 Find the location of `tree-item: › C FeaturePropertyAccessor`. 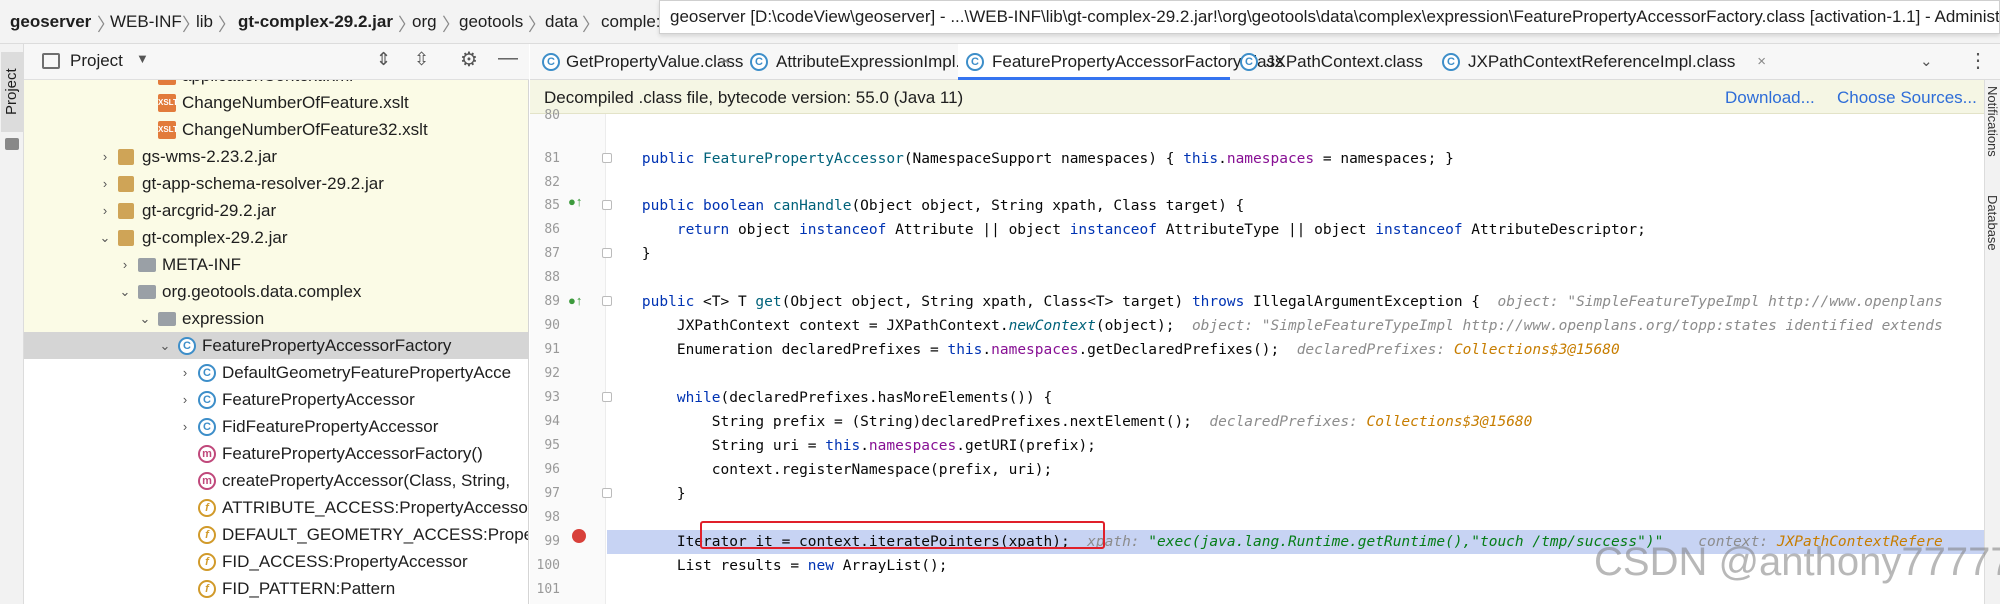

tree-item: › C FeaturePropertyAccessor is located at coordinates (276, 399).